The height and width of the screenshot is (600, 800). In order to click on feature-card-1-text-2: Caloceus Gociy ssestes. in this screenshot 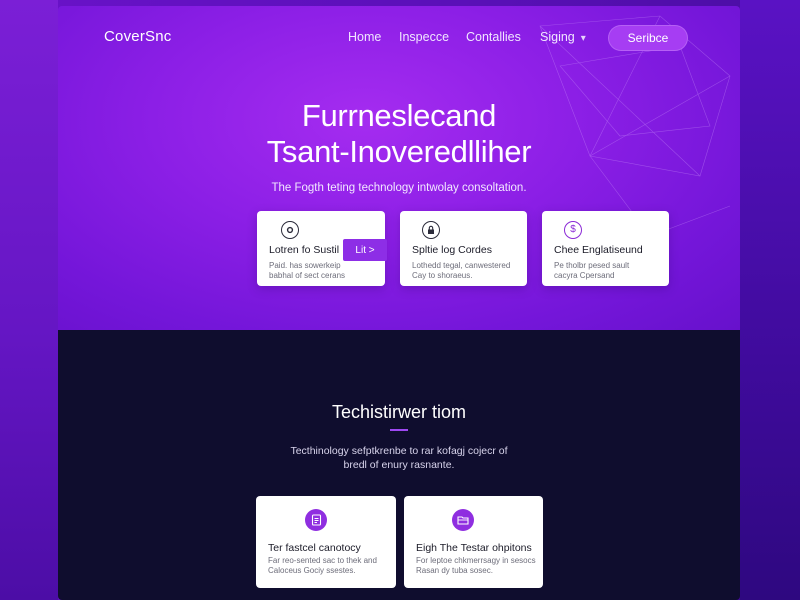, I will do `click(312, 570)`.